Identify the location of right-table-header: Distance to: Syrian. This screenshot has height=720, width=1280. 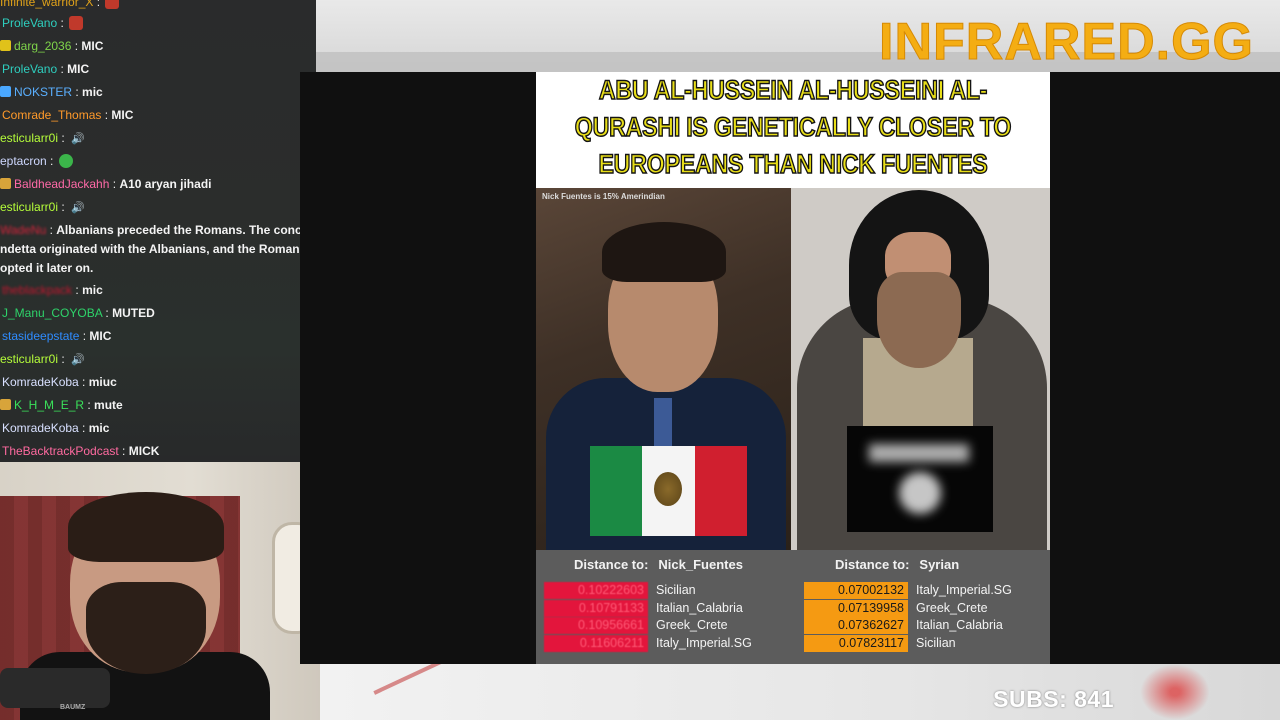
(897, 564).